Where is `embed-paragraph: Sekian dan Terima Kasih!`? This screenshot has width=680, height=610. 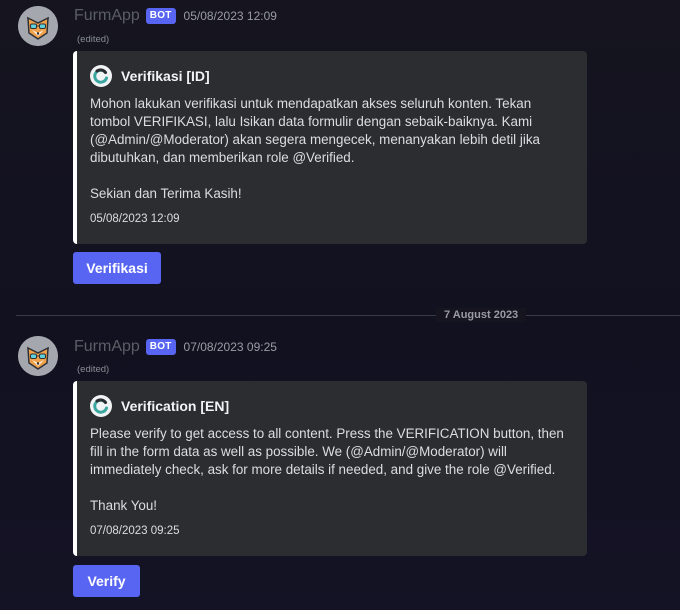
embed-paragraph: Sekian dan Terima Kasih! is located at coordinates (166, 193).